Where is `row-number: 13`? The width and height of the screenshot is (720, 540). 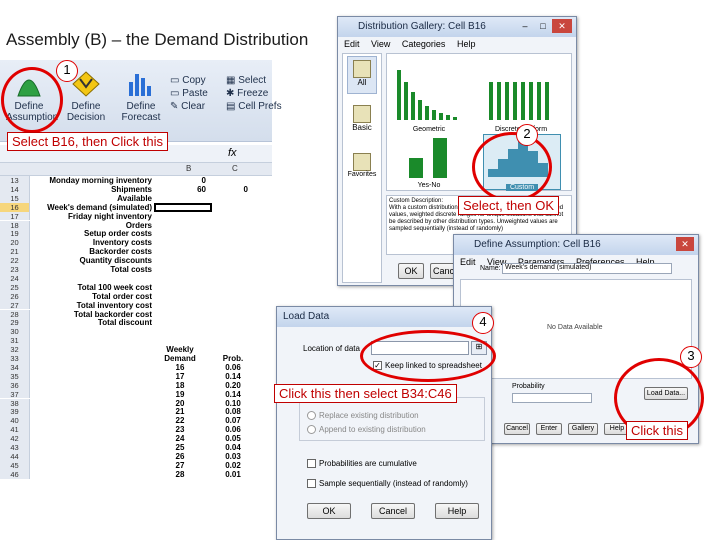 row-number: 13 is located at coordinates (15, 180).